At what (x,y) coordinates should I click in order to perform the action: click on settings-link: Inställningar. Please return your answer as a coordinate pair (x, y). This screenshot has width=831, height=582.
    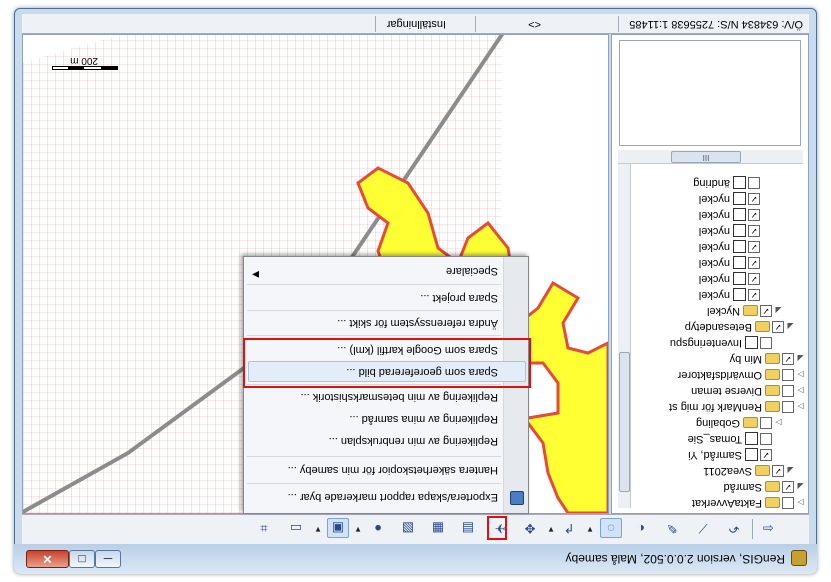
    Looking at the image, I should click on (416, 24).